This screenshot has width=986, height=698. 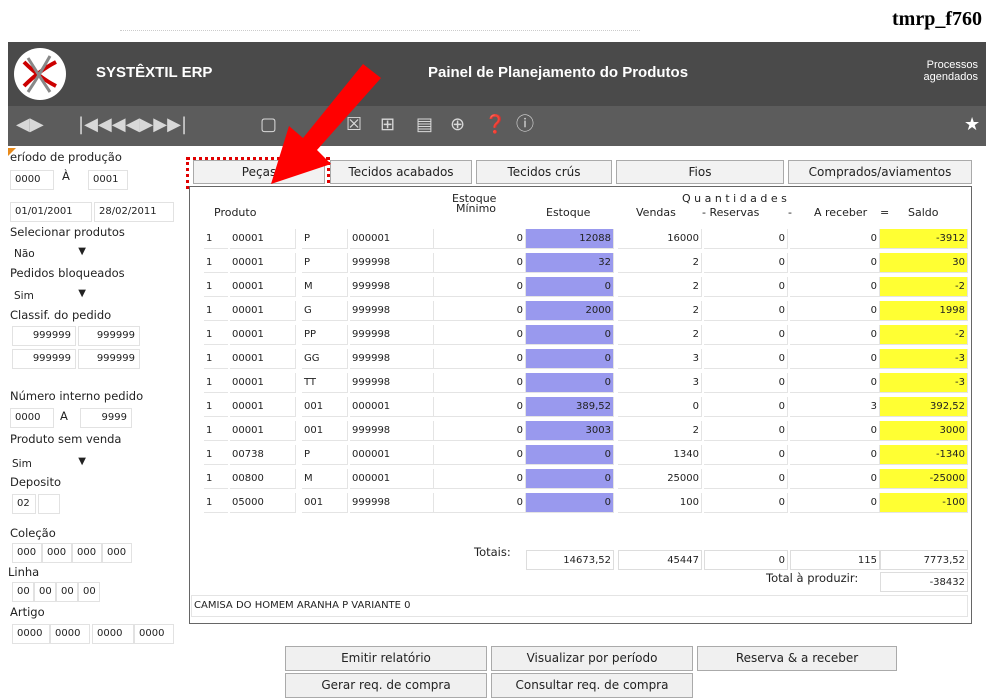 What do you see at coordinates (89, 592) in the screenshot?
I see `linha-input-4: 00` at bounding box center [89, 592].